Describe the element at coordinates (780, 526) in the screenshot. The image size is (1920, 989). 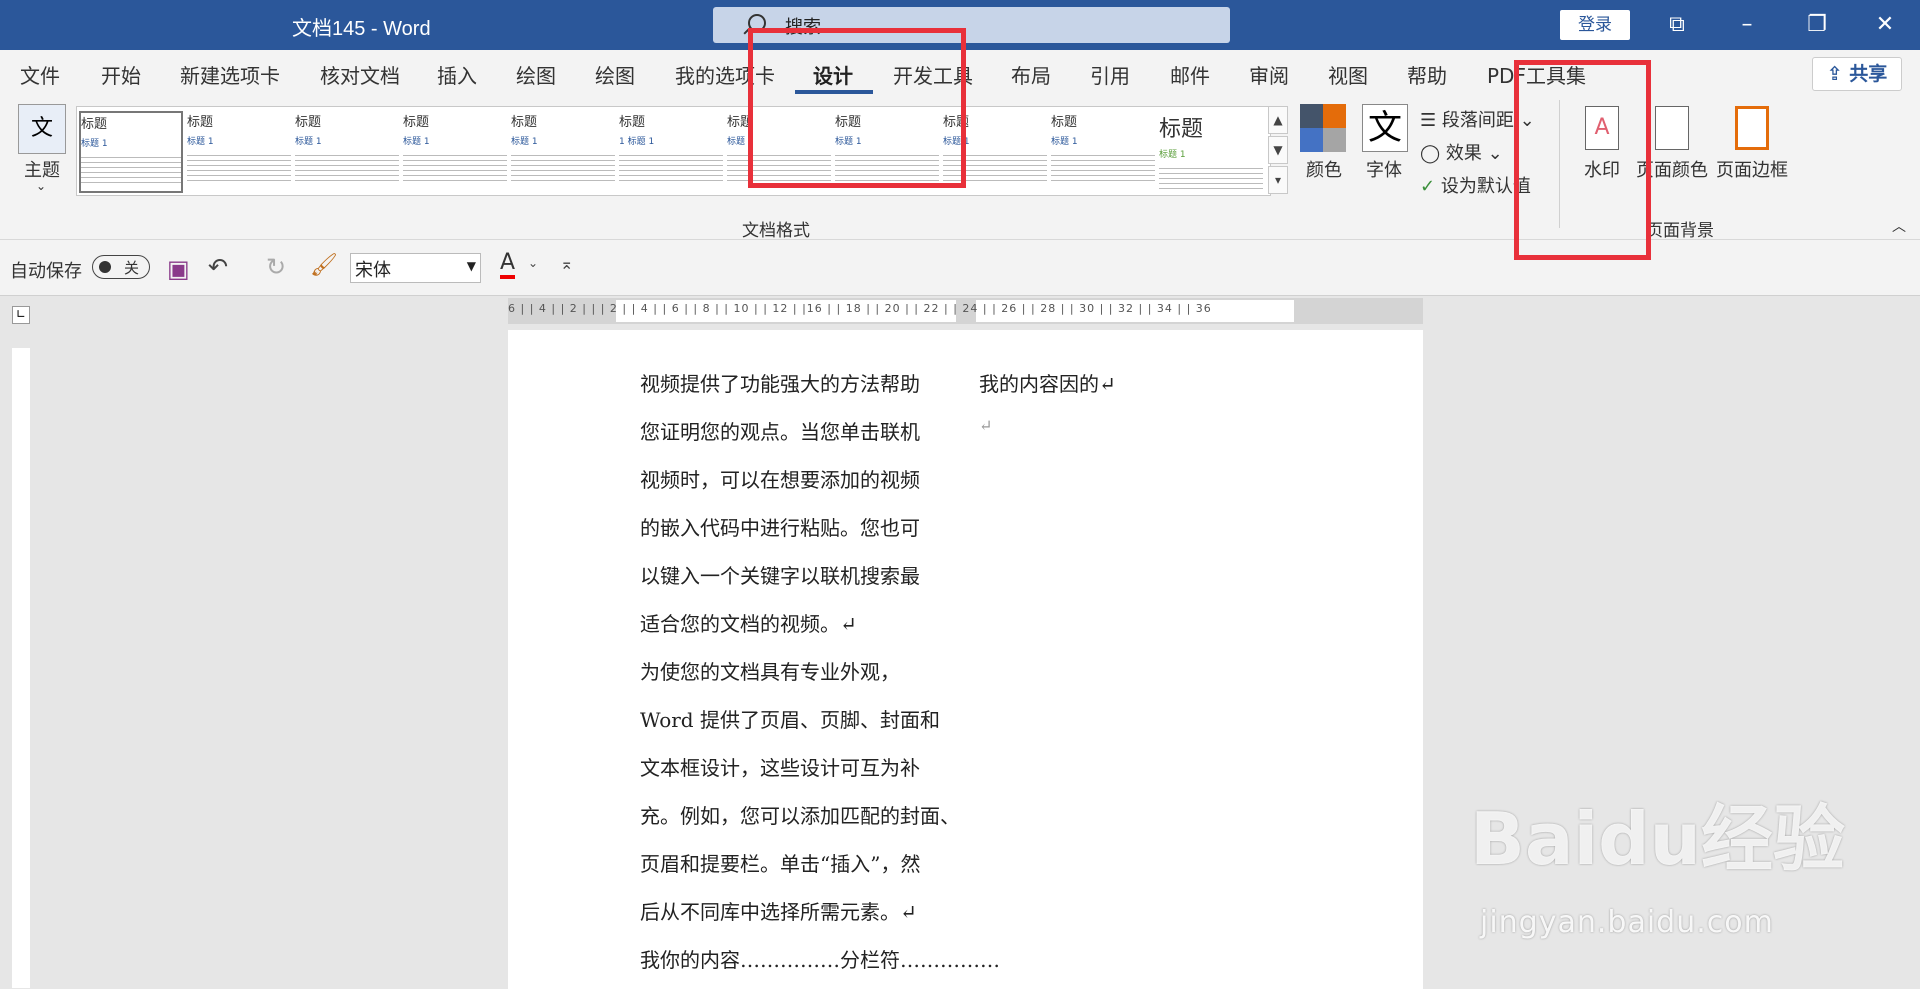
I see `text-line: 的嵌入代码中进行粘贴。您也可` at that location.